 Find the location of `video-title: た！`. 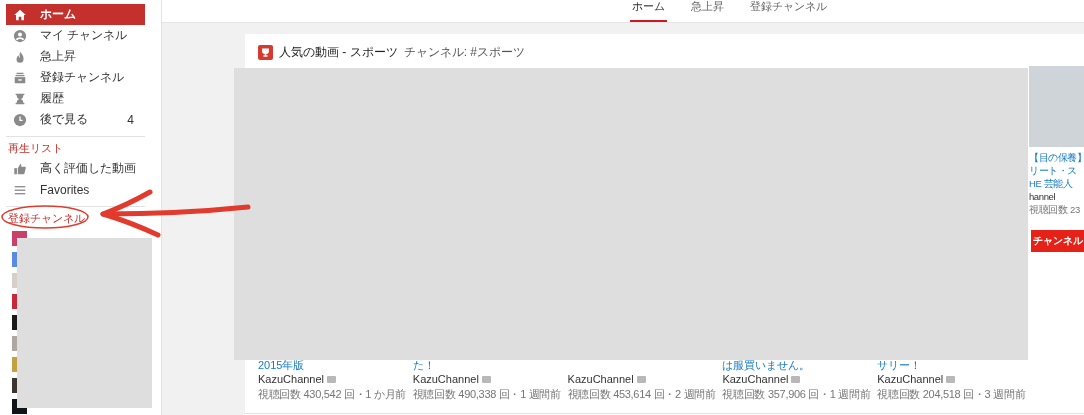

video-title: た！ is located at coordinates (486, 365).